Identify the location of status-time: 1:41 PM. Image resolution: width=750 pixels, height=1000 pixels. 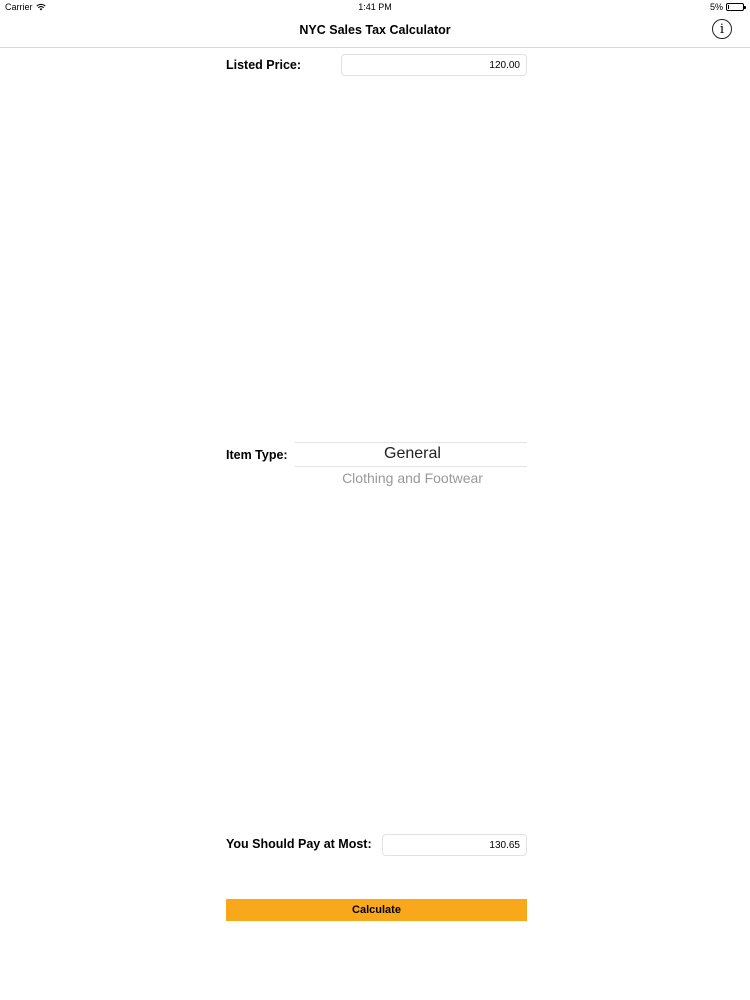
(375, 7).